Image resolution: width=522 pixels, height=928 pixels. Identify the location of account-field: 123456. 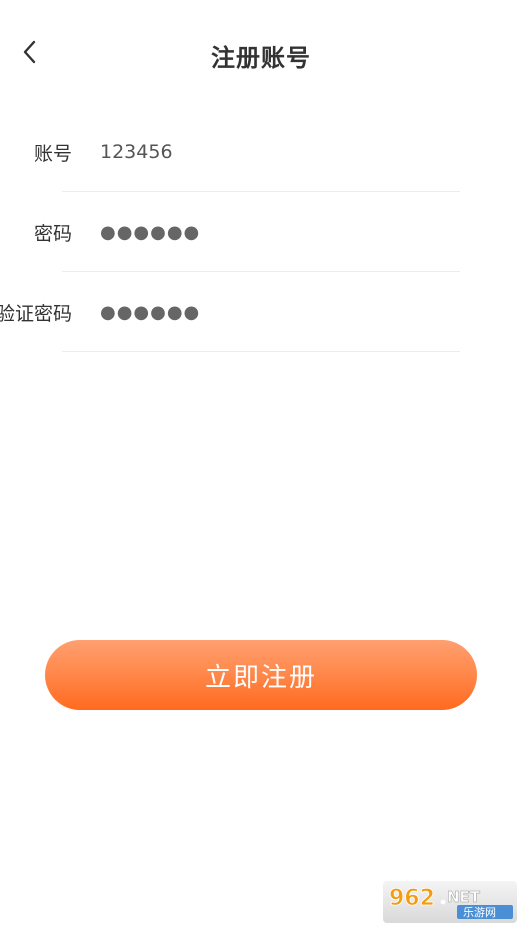
(280, 152).